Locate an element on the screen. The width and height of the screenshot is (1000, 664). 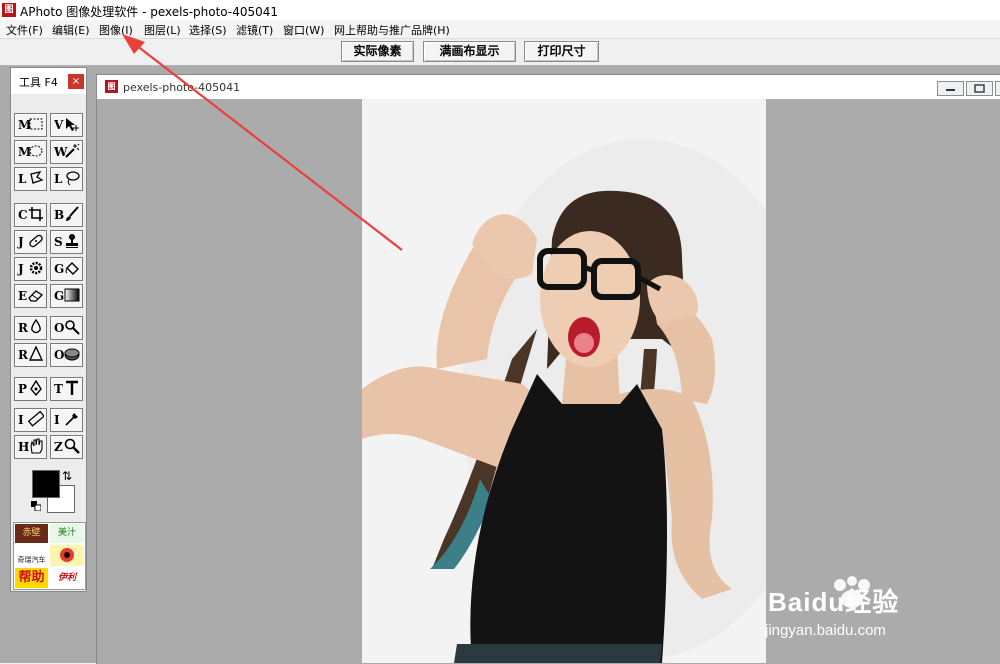
eraser-tool: E is located at coordinates (30, 296).